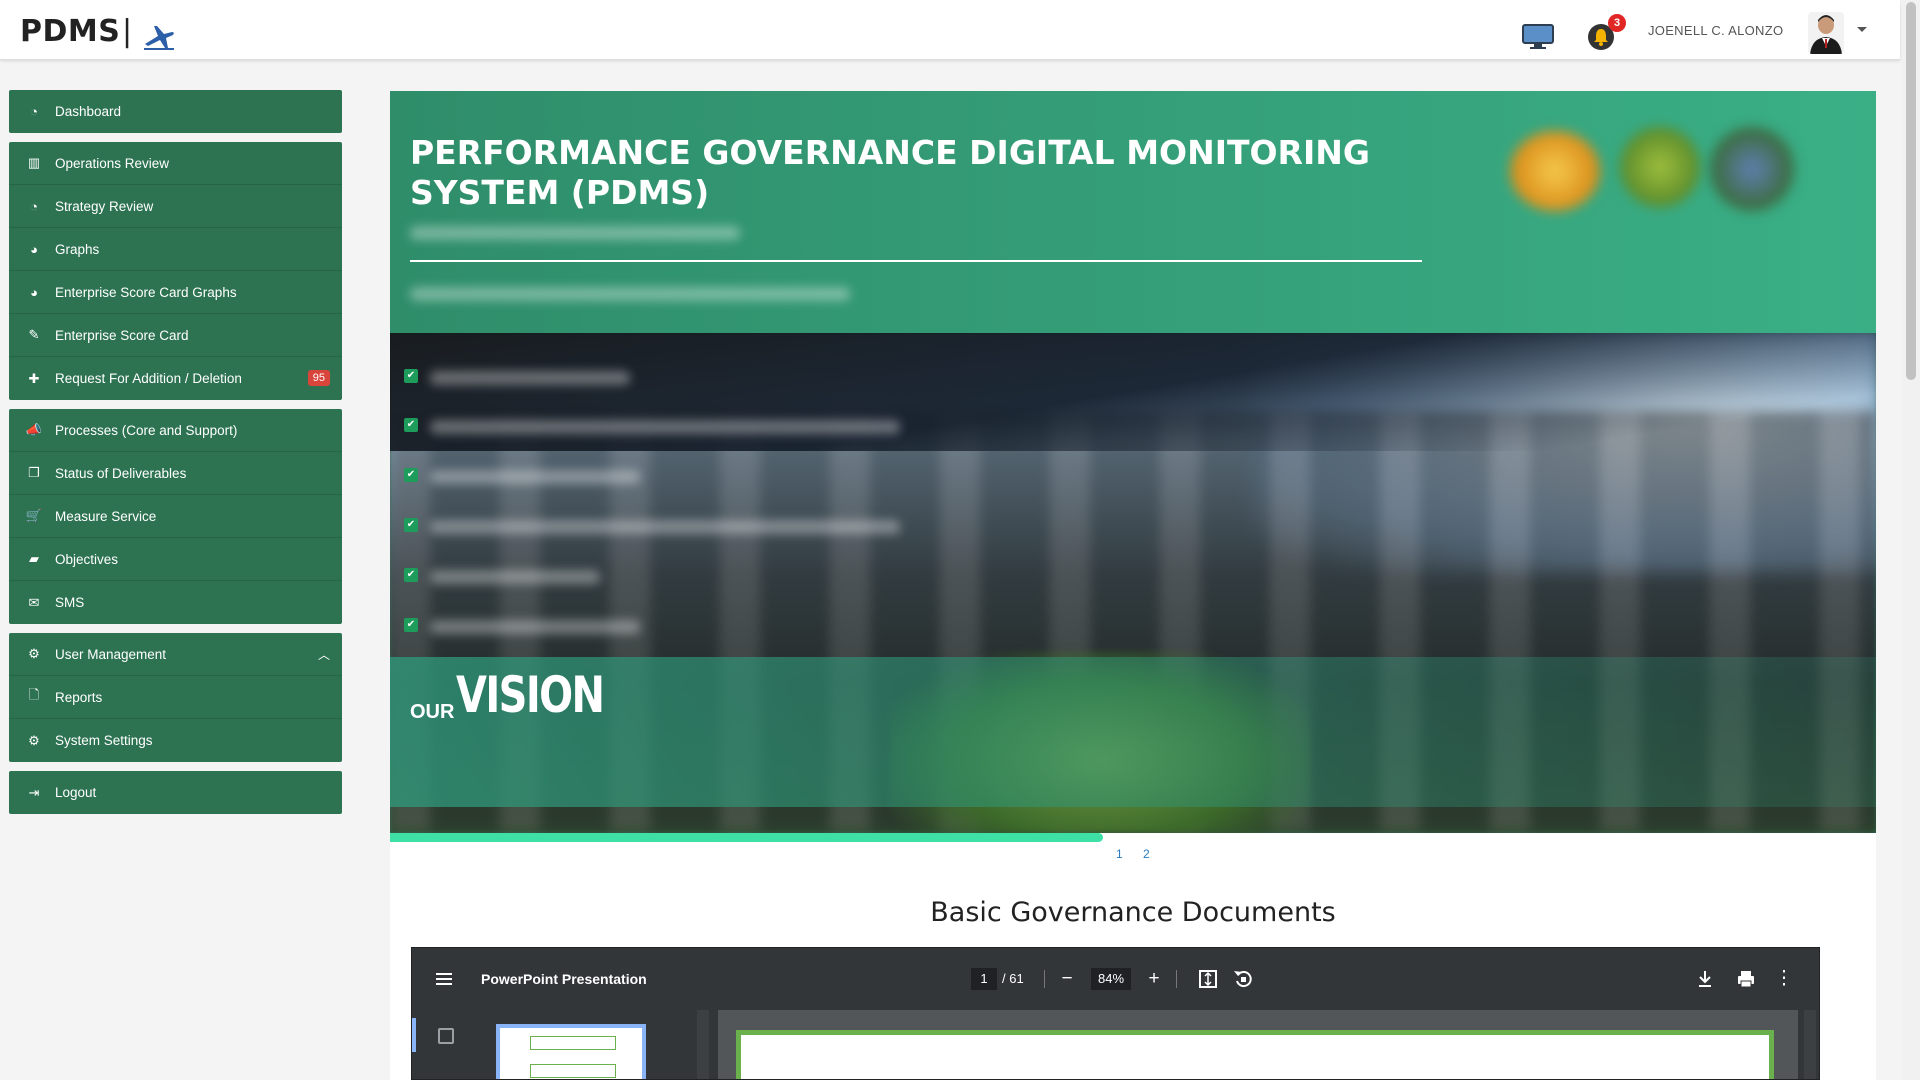 The height and width of the screenshot is (1080, 1920). What do you see at coordinates (175, 602) in the screenshot?
I see `sidebar-item-sms: ✉ SMS` at bounding box center [175, 602].